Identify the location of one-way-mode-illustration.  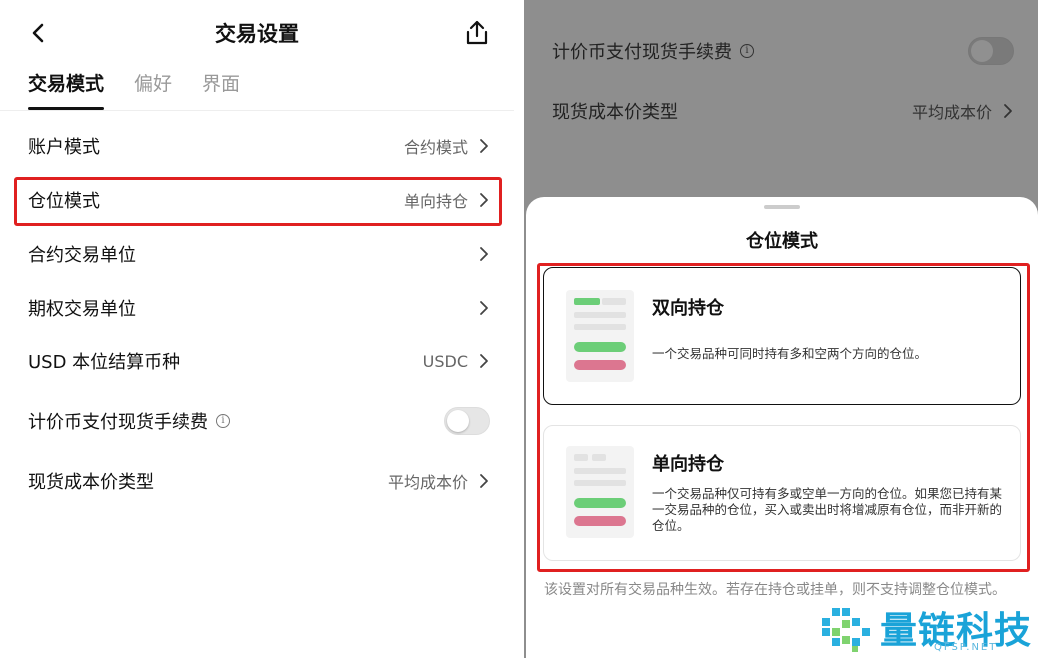
(600, 492).